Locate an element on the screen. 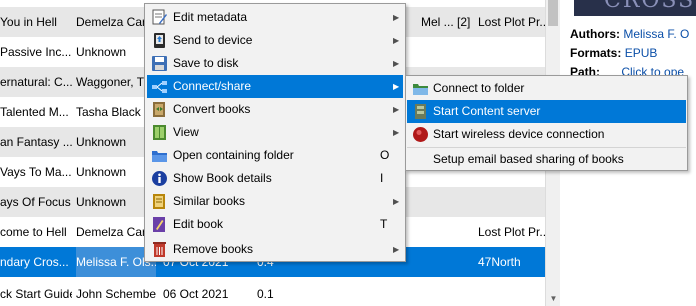 This screenshot has width=696, height=306. menu-item-save-to-disk: Save to disk ▶ is located at coordinates (275, 63).